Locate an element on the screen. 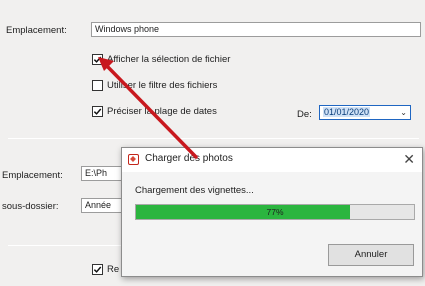 This screenshot has width=425, height=286. subfolder-label: sous-dossier: is located at coordinates (30, 206).